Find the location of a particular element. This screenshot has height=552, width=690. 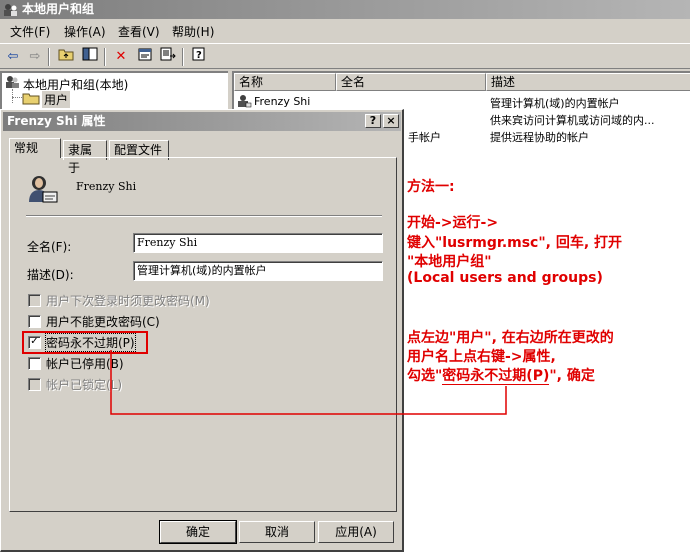

annotation-text: 勾选" is located at coordinates (425, 376).